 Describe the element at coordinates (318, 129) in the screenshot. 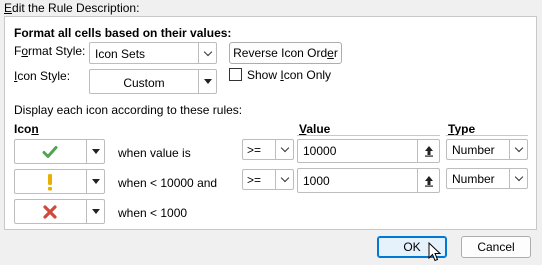

I see `column-header-value-post: alue` at that location.